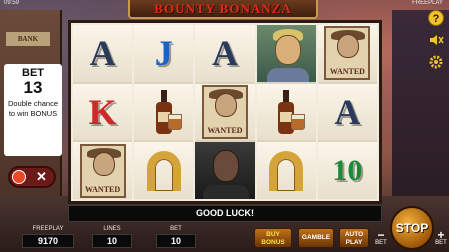 This screenshot has width=449, height=252. I want to click on toggle-knob, so click(19, 177).